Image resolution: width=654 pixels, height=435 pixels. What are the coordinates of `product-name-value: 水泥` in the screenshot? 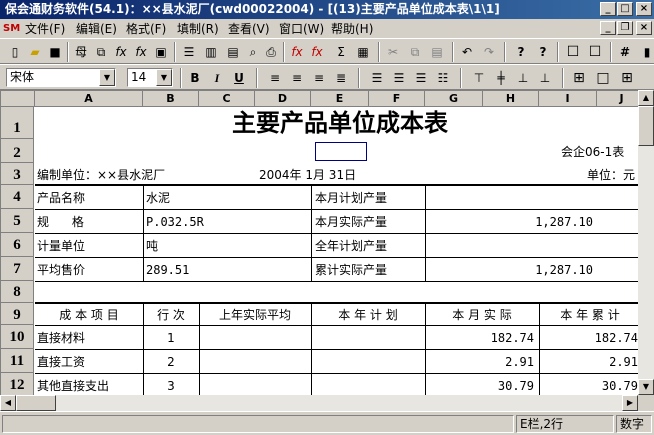 It's located at (226, 198).